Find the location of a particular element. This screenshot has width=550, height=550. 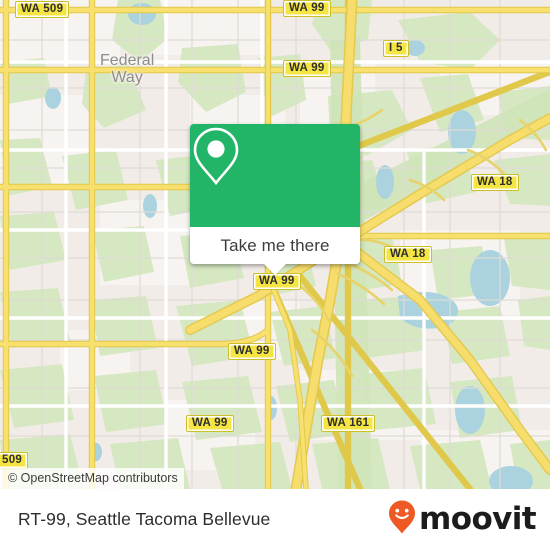

shield-wa-99-bottom: WA 99 is located at coordinates (210, 423).